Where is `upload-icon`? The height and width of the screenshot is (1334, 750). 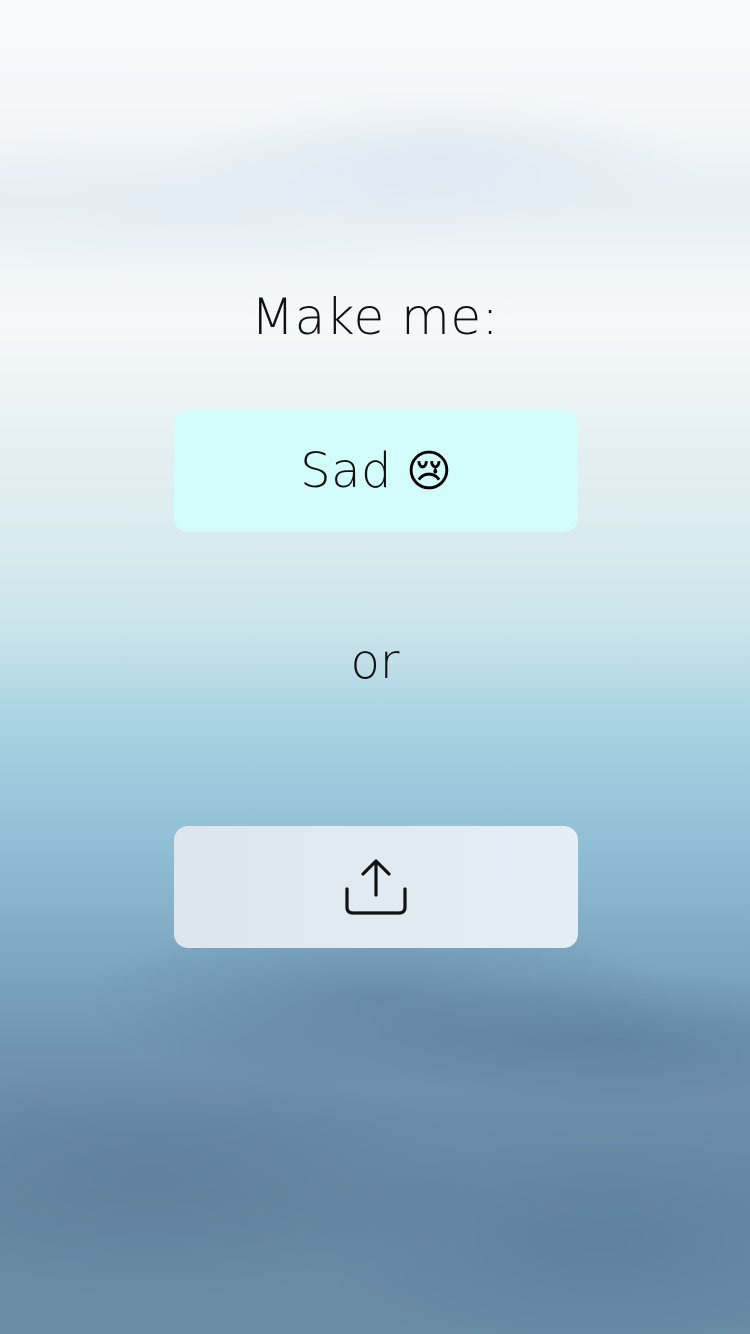
upload-icon is located at coordinates (376, 887).